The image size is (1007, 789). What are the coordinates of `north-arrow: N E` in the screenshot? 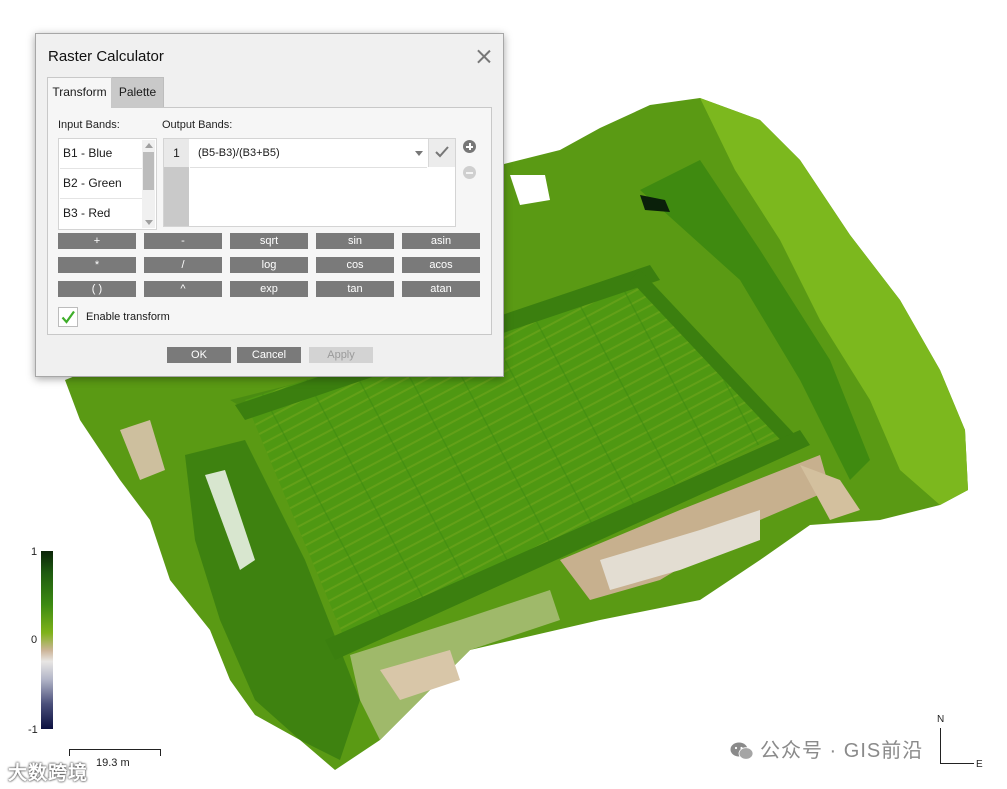 It's located at (960, 742).